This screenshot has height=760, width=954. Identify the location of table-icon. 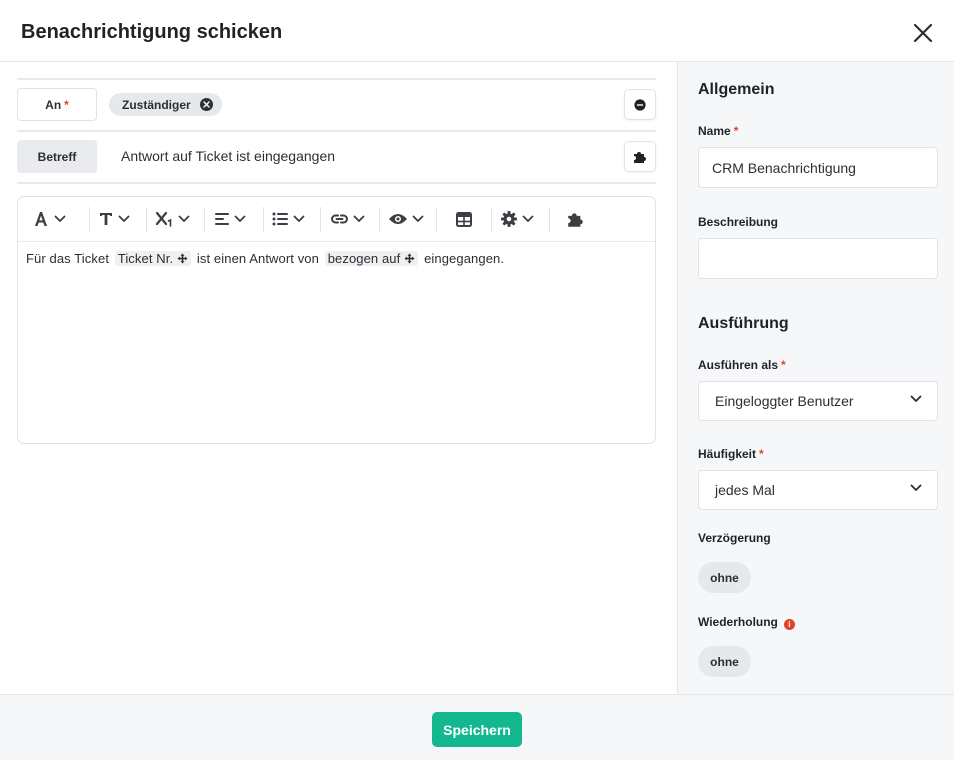
(464, 219).